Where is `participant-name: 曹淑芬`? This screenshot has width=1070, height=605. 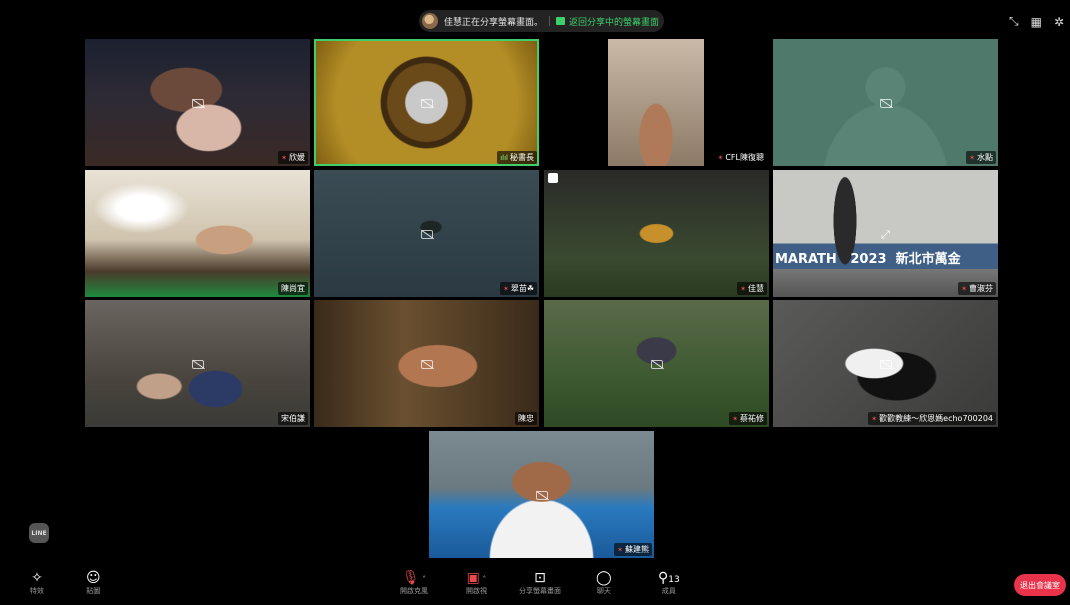 participant-name: 曹淑芬 is located at coordinates (981, 288).